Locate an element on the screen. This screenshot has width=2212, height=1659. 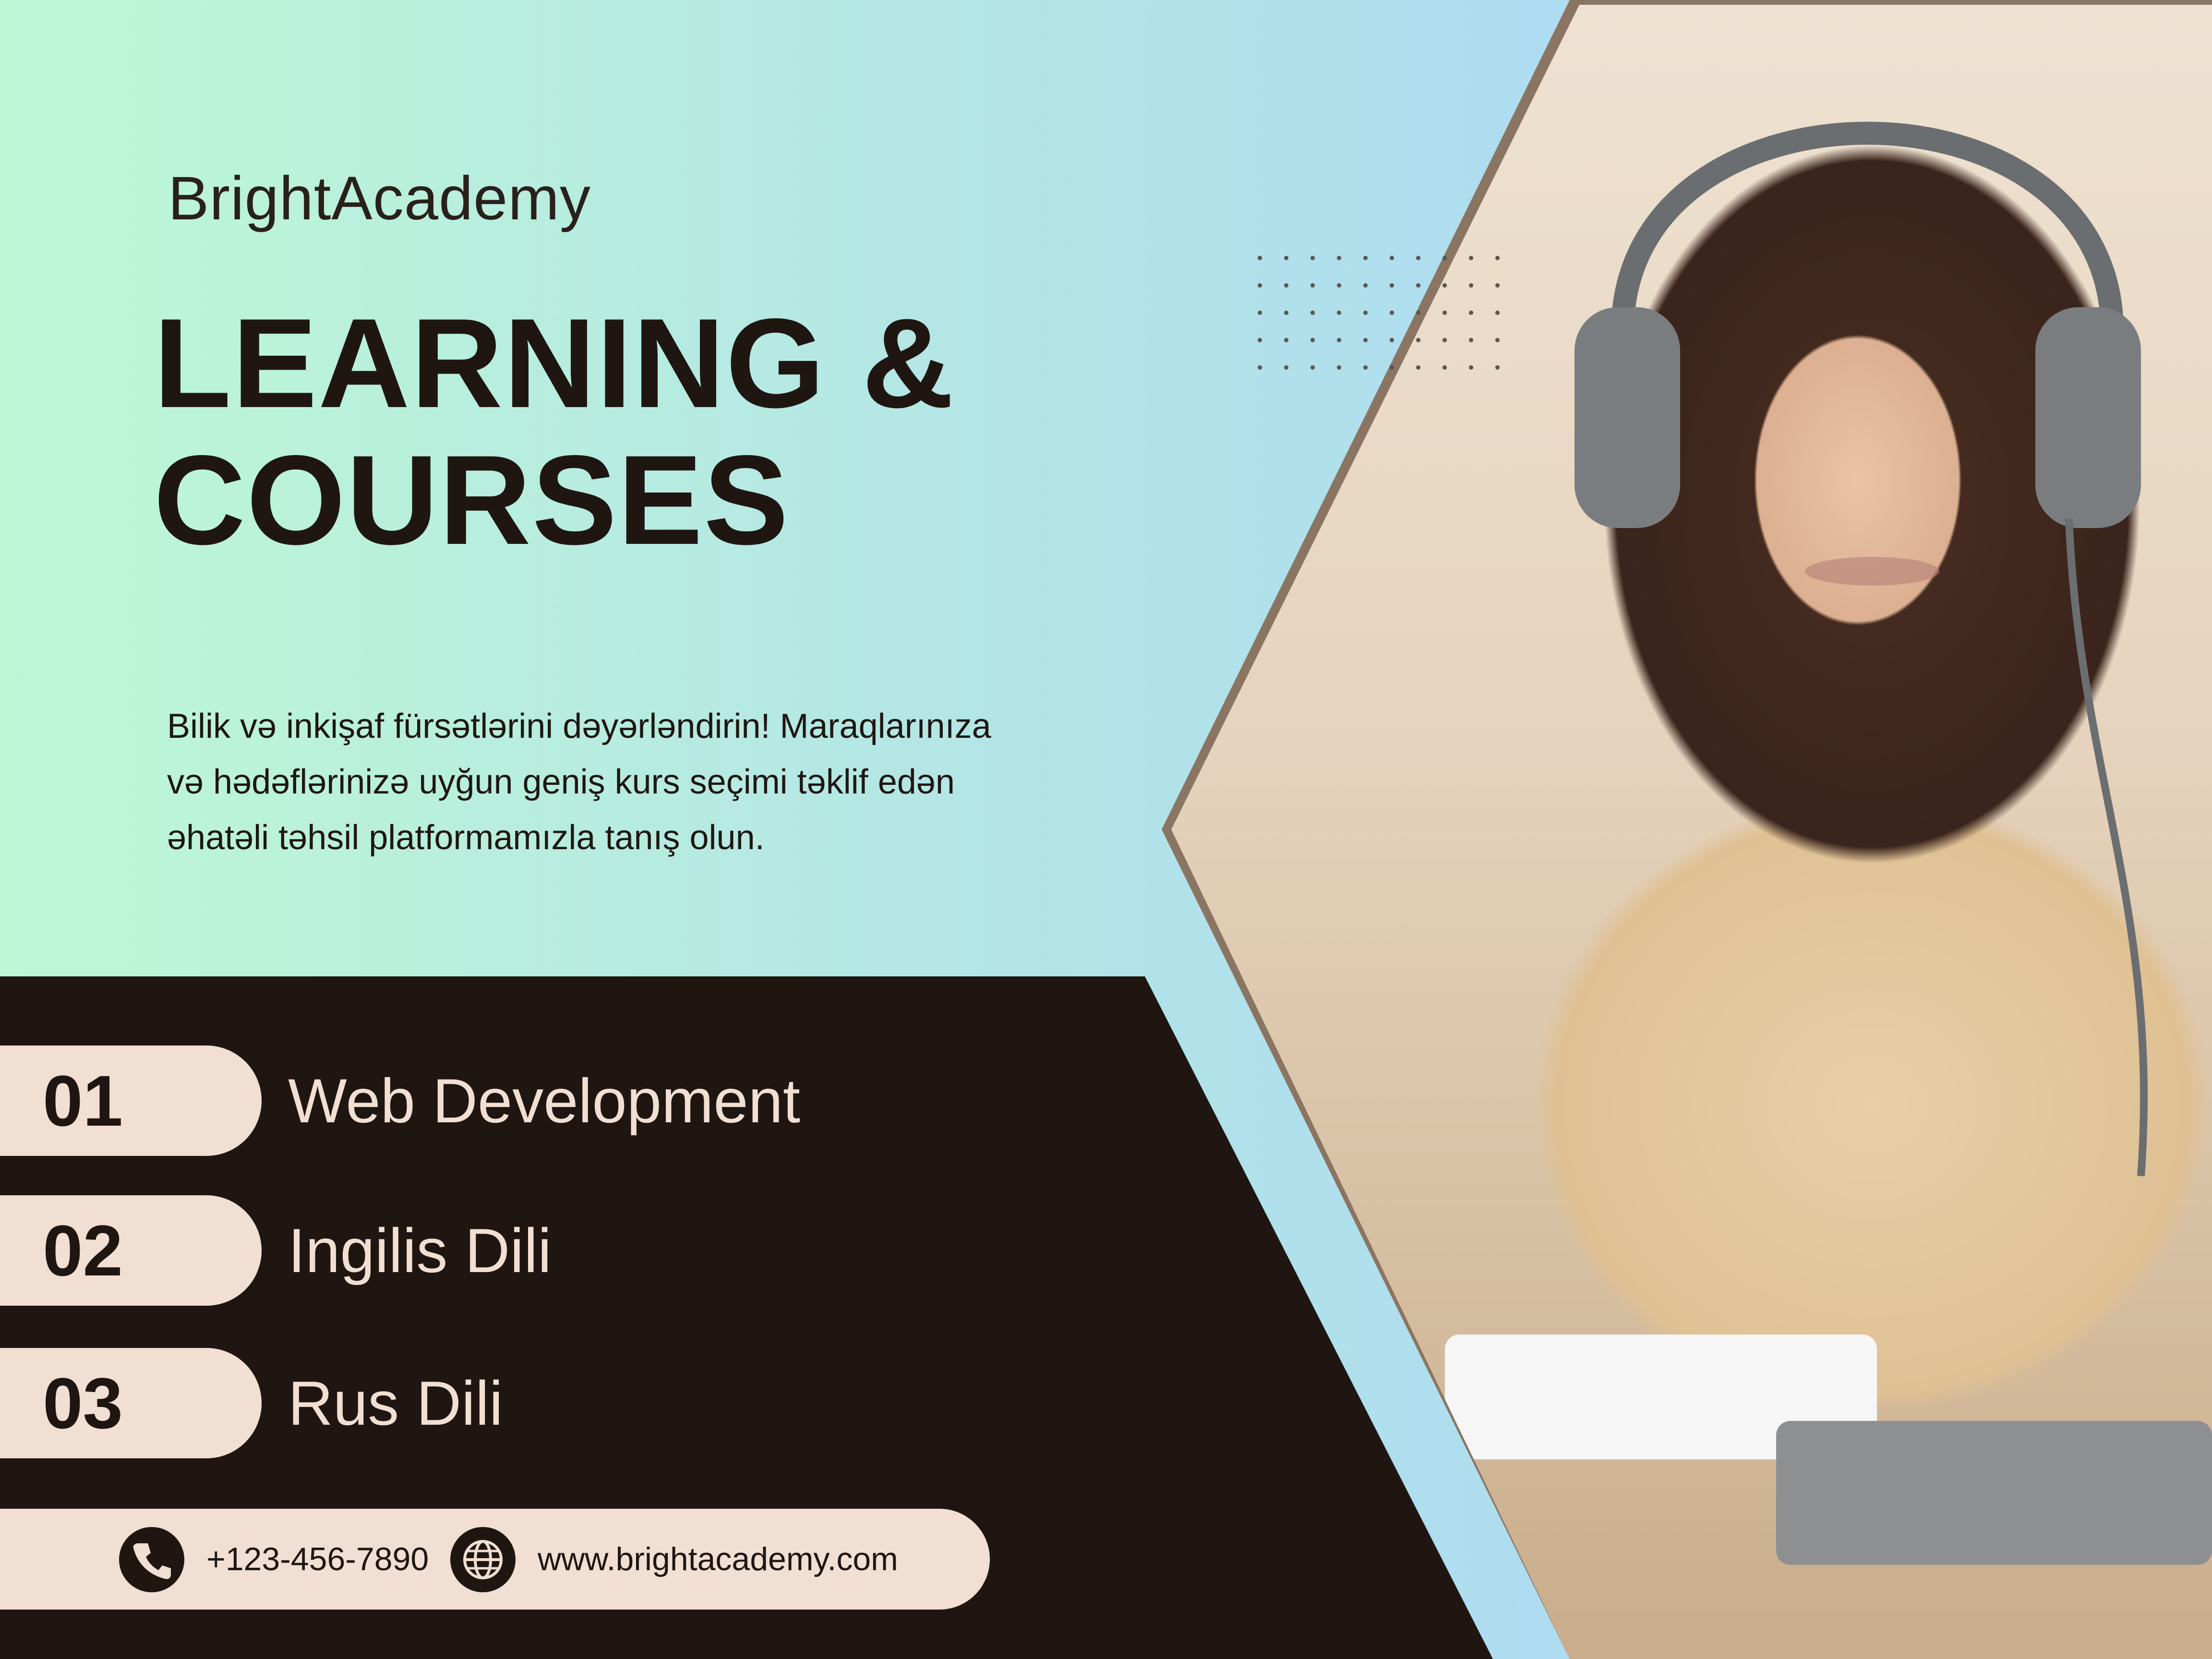
page-title: LEARNING & COURSES is located at coordinates (554, 432).